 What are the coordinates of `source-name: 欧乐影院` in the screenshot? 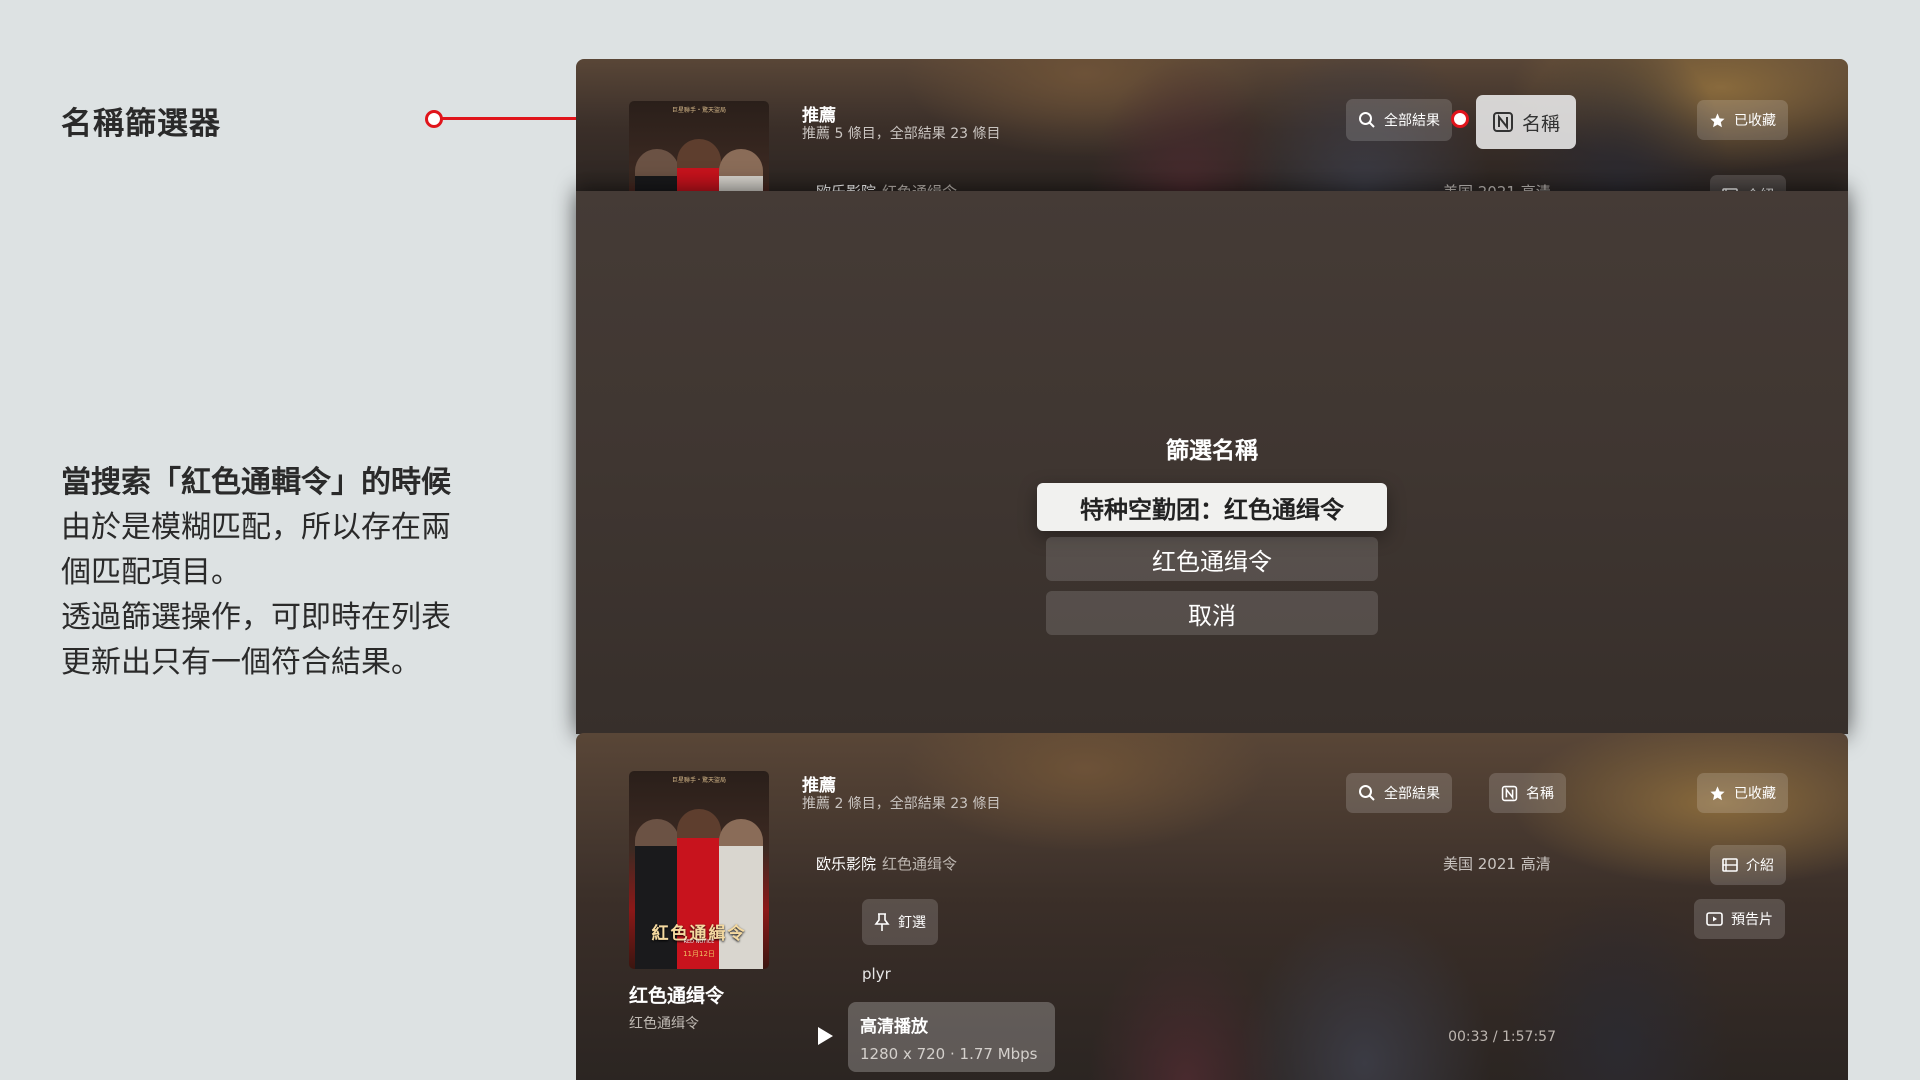 It's located at (846, 864).